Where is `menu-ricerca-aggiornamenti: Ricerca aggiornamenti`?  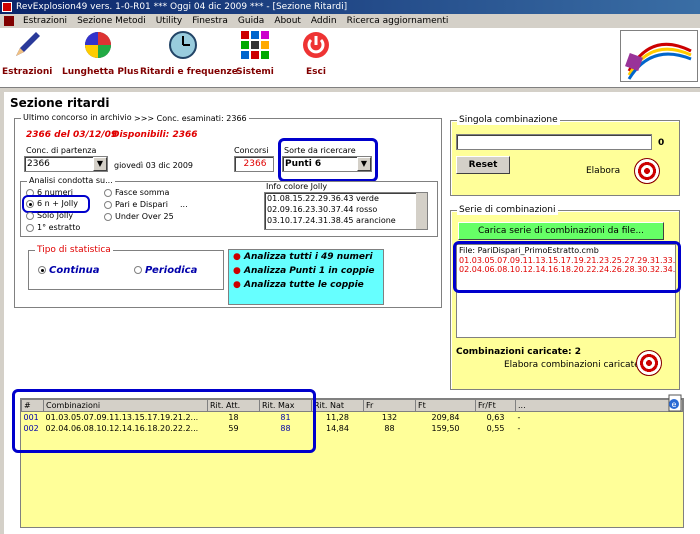
menu-ricerca-aggiornamenti: Ricerca aggiornamenti is located at coordinates (398, 21).